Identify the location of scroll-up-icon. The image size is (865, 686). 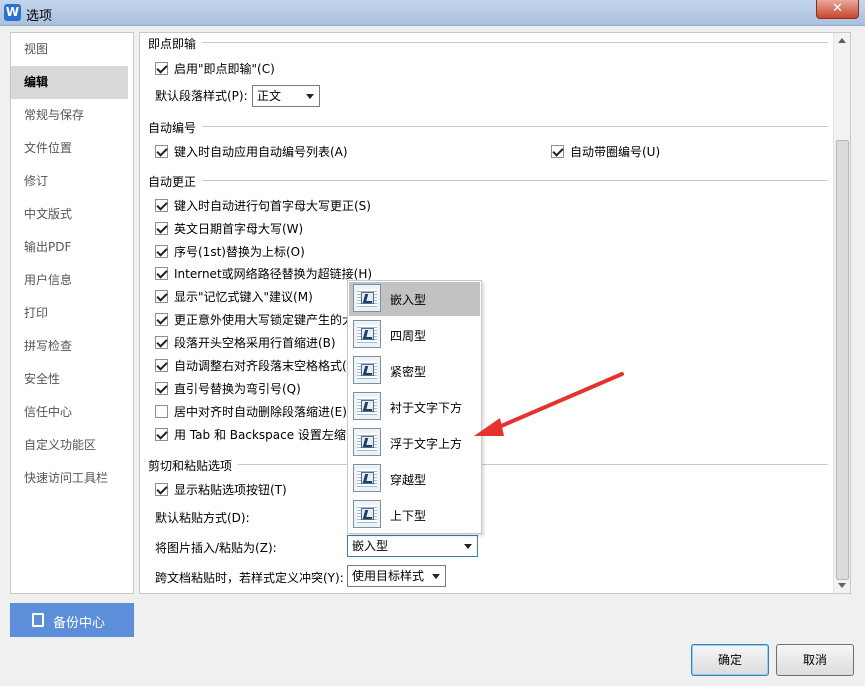
(842, 40).